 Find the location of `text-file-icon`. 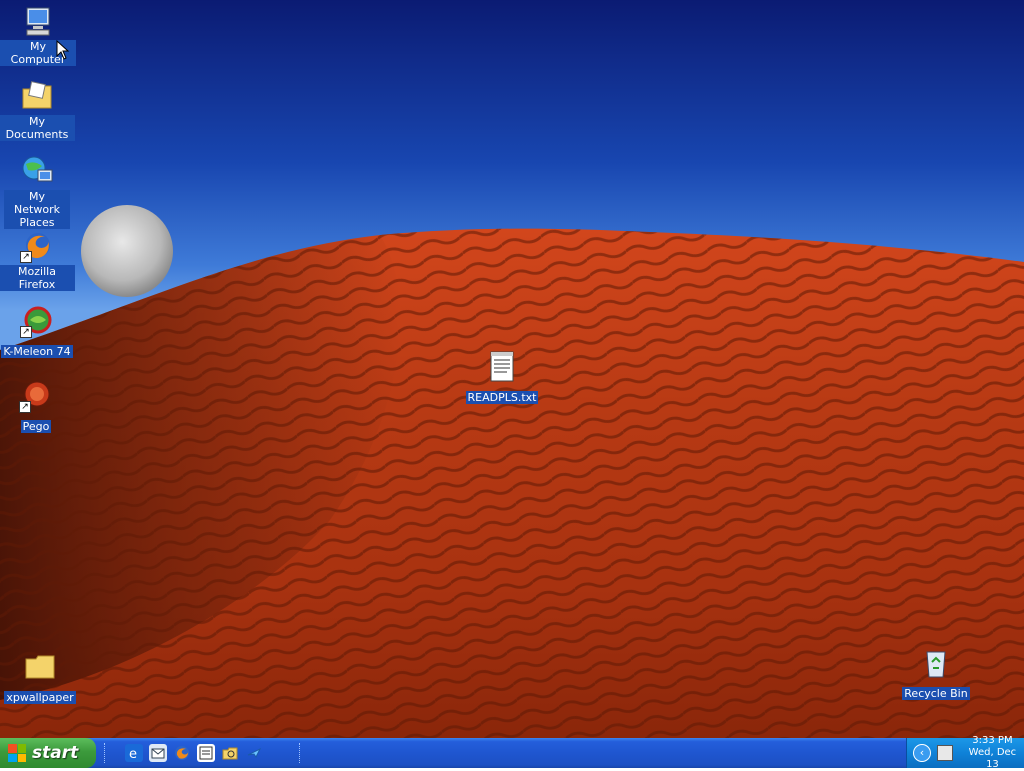

text-file-icon is located at coordinates (502, 367).